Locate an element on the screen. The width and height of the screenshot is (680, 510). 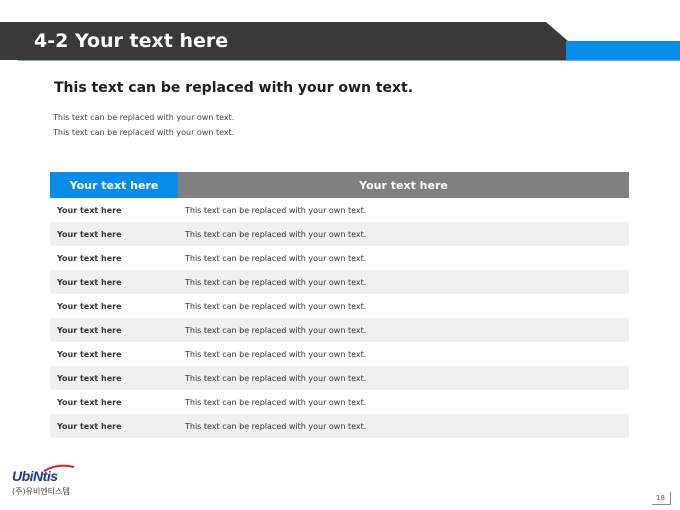
page-number: 18 is located at coordinates (660, 498).